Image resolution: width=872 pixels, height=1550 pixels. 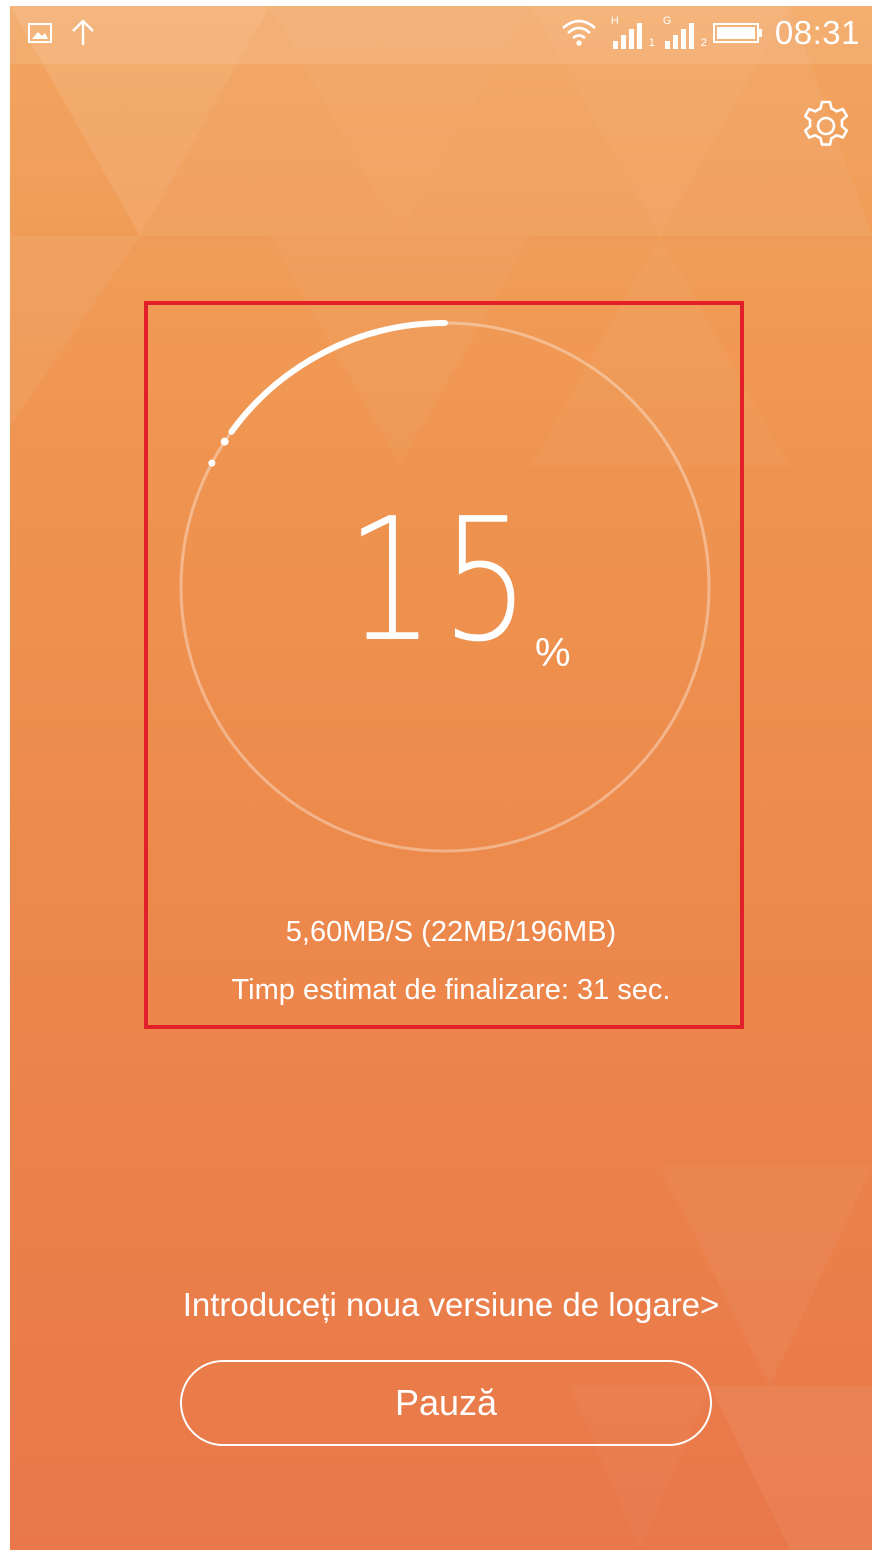 I want to click on pause-button: Pauză, so click(x=446, y=1403).